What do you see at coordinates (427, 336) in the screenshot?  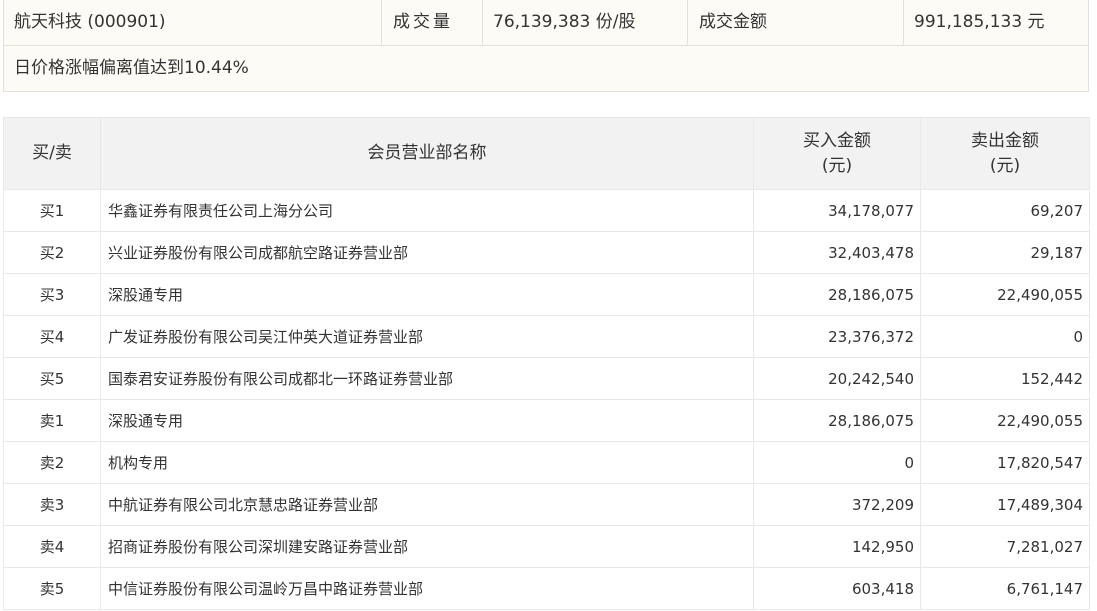 I see `row-broker-name: 广发证券股份有限公司吴江仲英大道证券营业部` at bounding box center [427, 336].